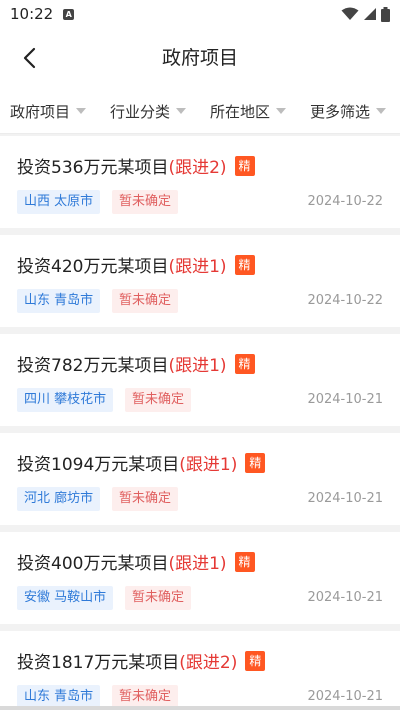  What do you see at coordinates (59, 499) in the screenshot?
I see `location-tag: 河北 廊坊市` at bounding box center [59, 499].